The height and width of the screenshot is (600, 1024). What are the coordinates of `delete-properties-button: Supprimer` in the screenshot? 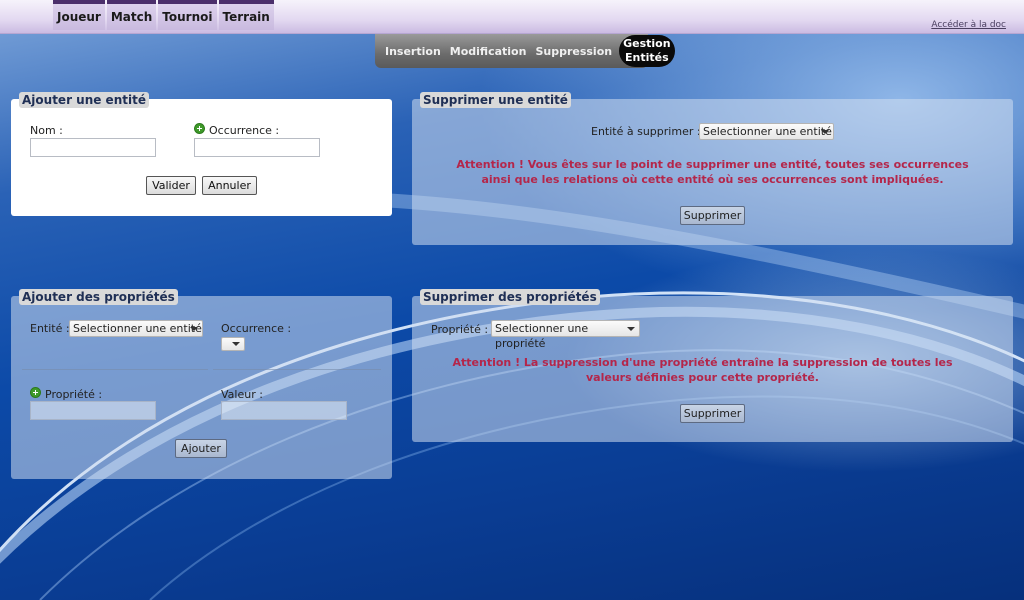 It's located at (712, 413).